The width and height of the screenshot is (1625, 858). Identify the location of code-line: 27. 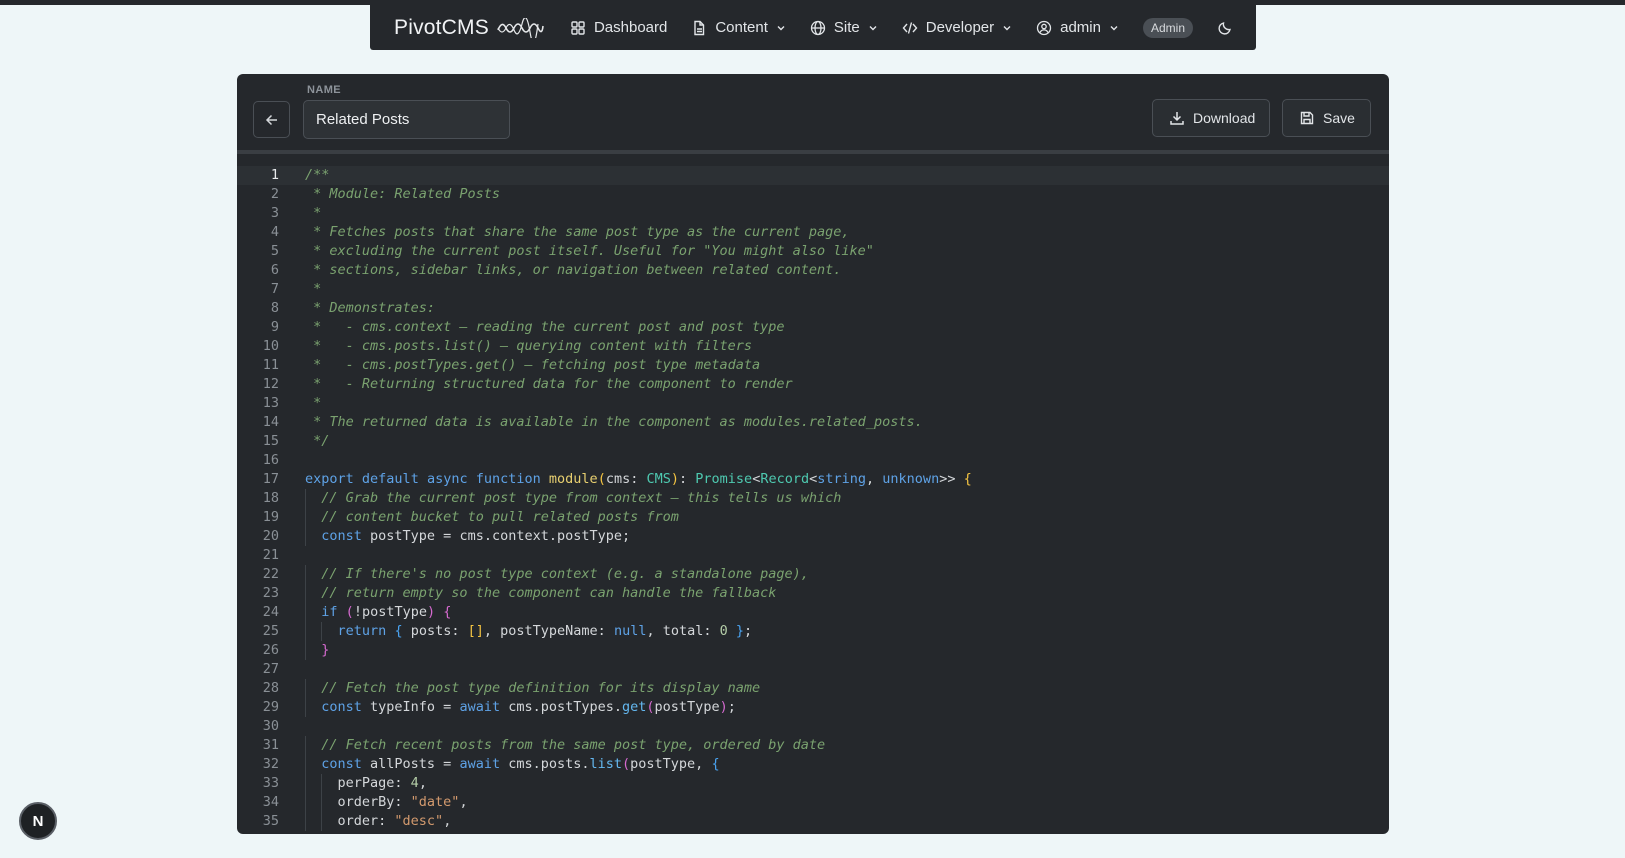
(813, 669).